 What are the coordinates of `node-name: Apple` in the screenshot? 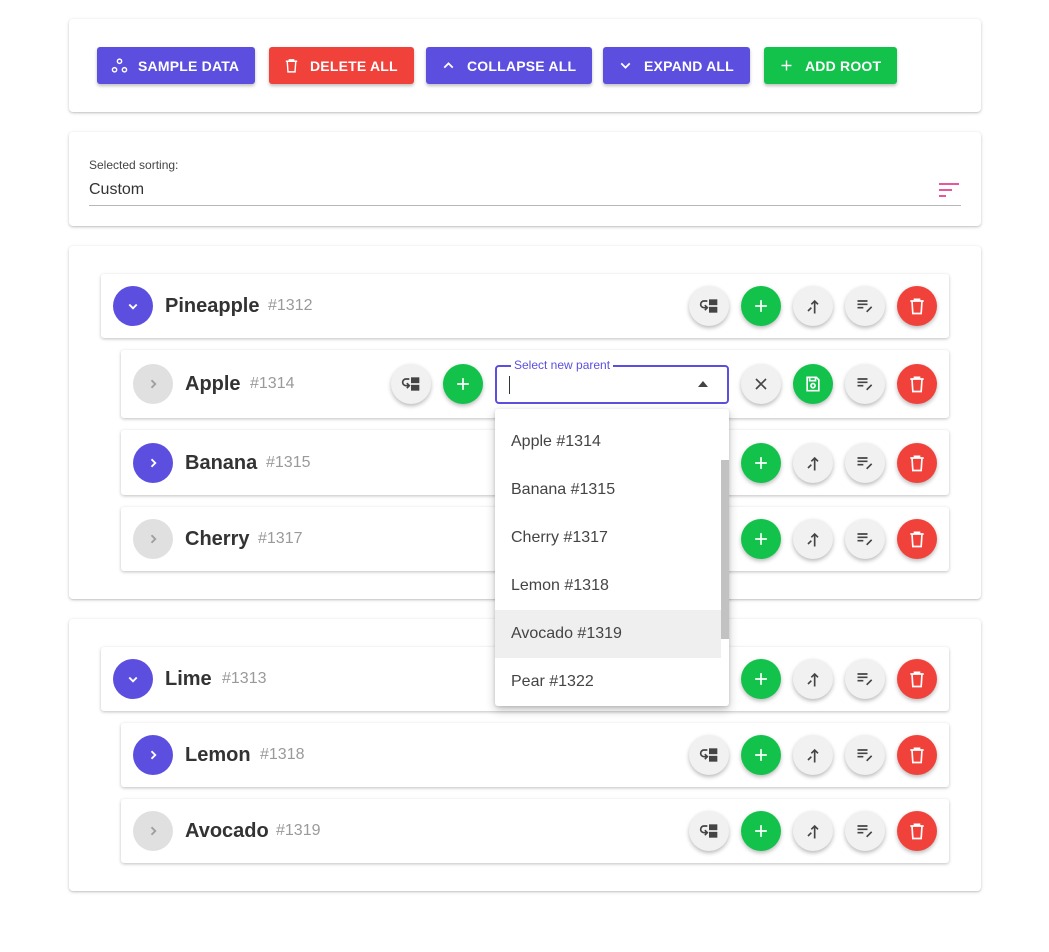 It's located at (213, 384).